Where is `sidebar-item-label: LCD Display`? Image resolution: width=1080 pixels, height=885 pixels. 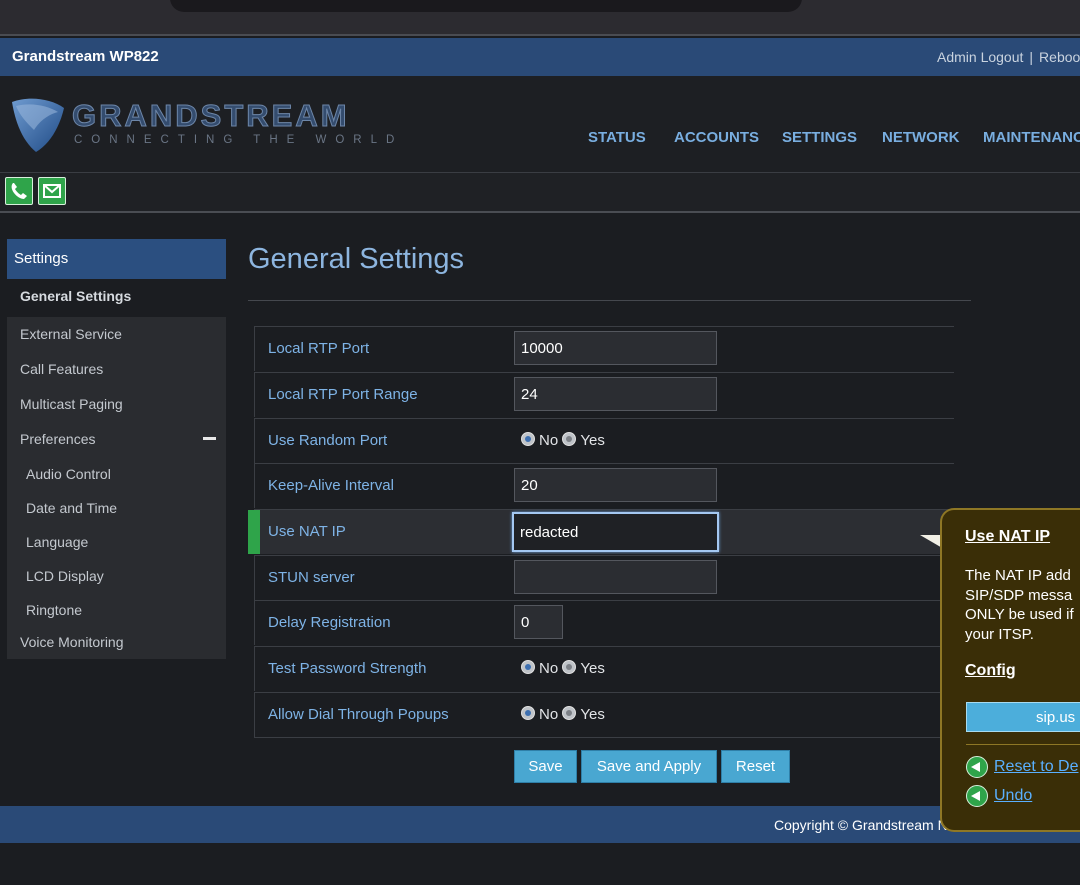 sidebar-item-label: LCD Display is located at coordinates (65, 576).